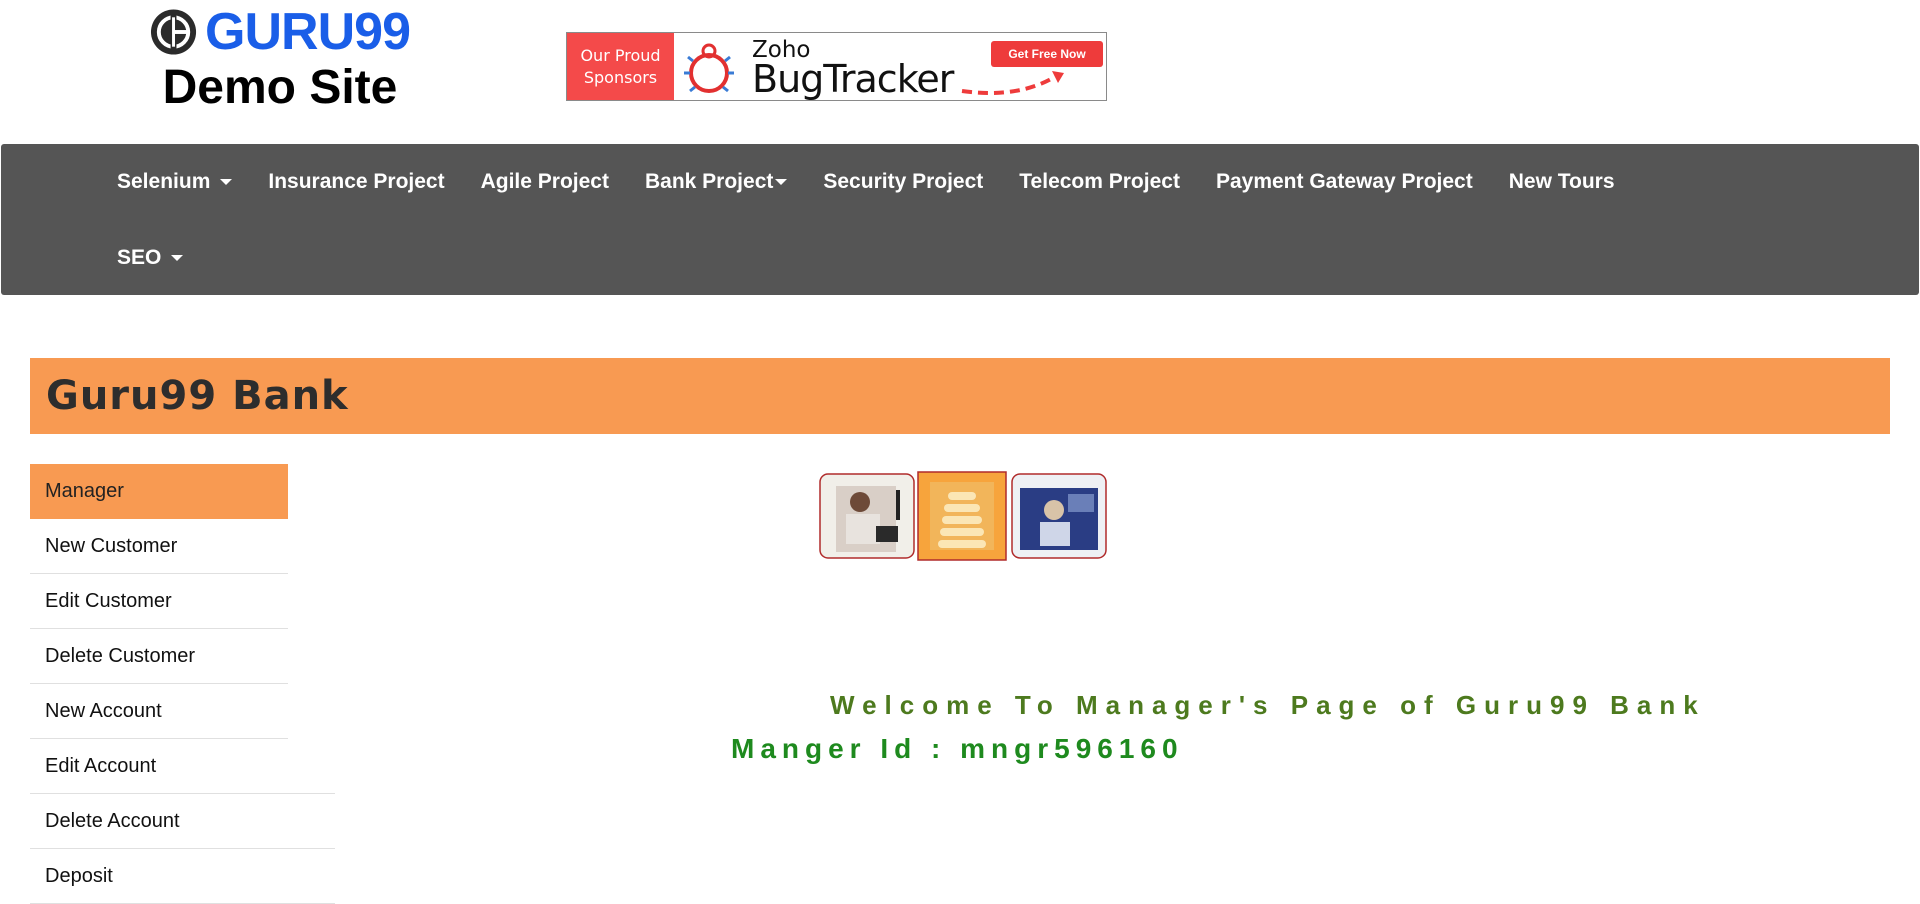 This screenshot has height=904, width=1920. I want to click on site-subtitle: Demo Site, so click(280, 87).